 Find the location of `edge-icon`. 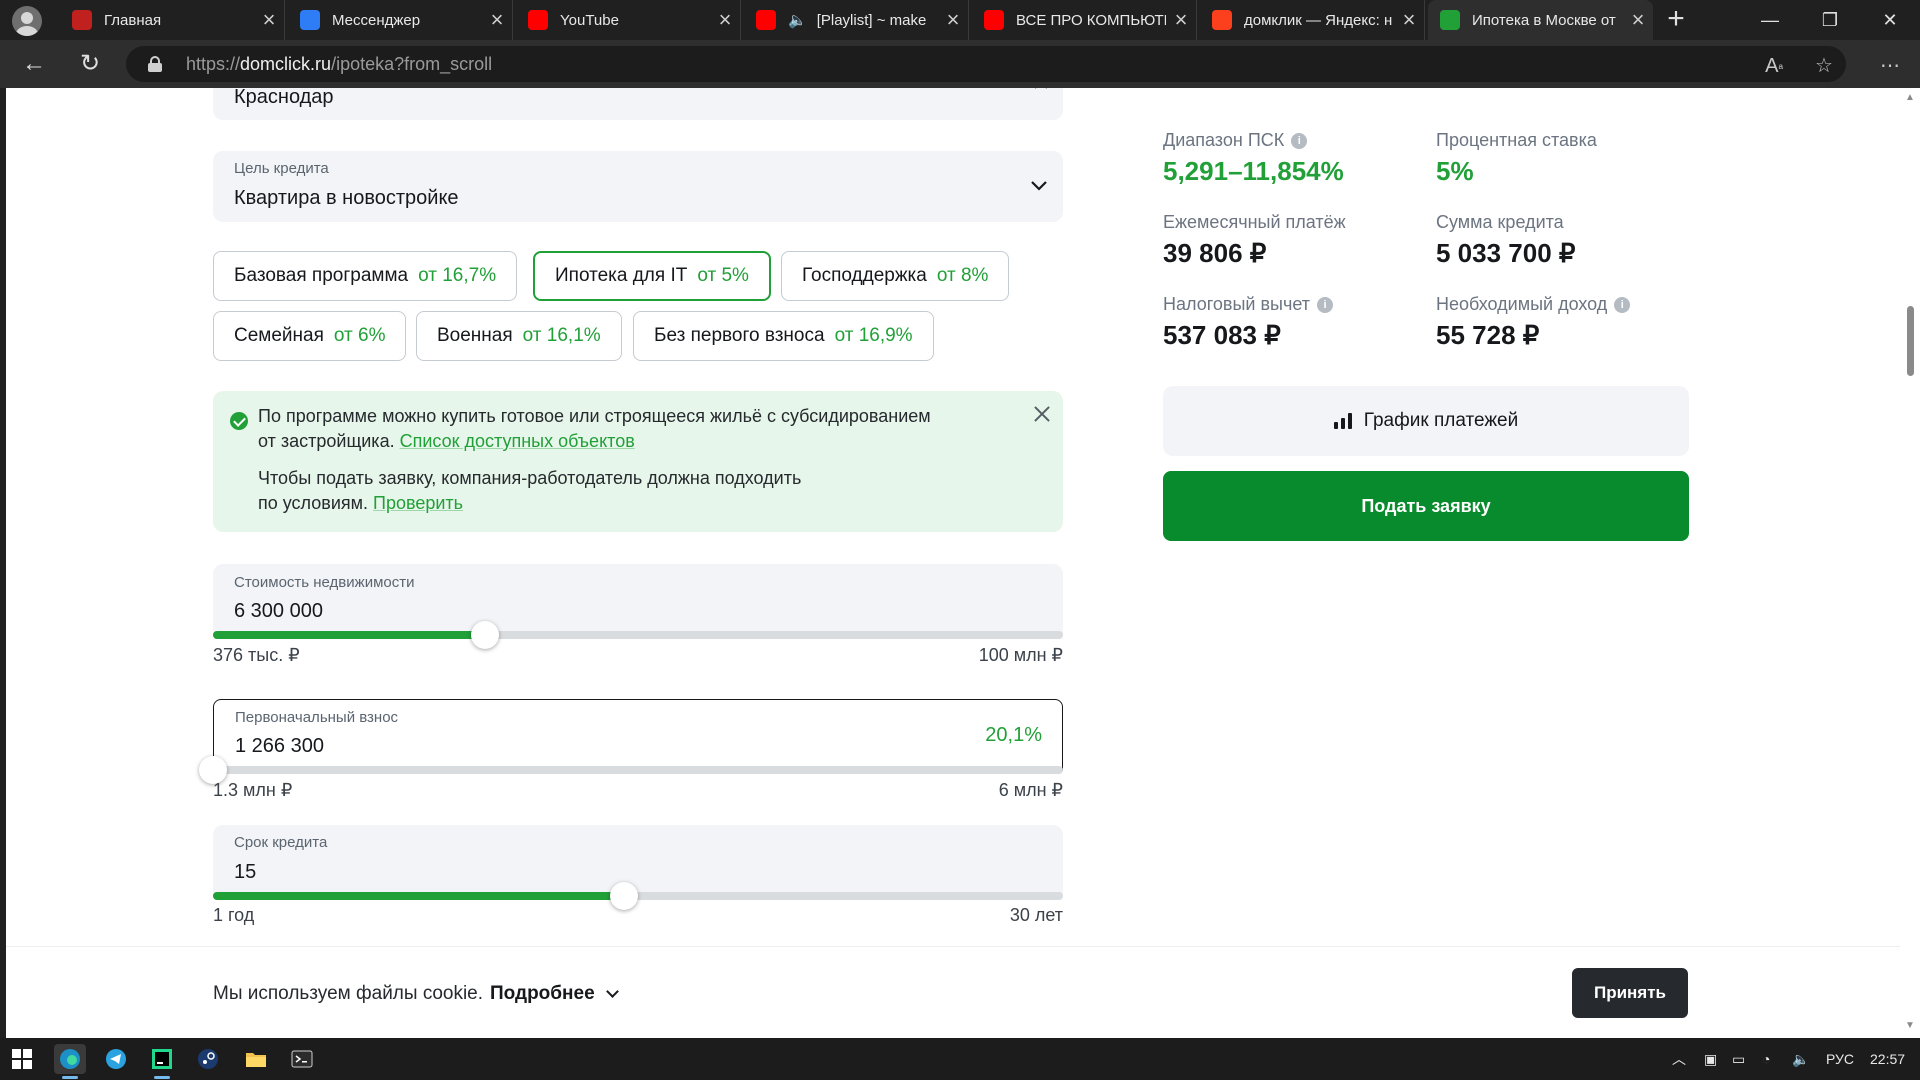

edge-icon is located at coordinates (70, 1061).